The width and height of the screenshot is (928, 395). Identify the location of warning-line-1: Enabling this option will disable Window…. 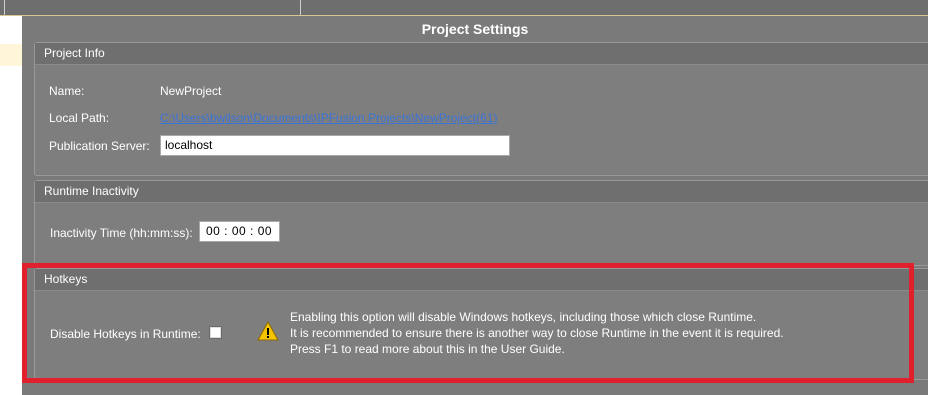
(523, 317).